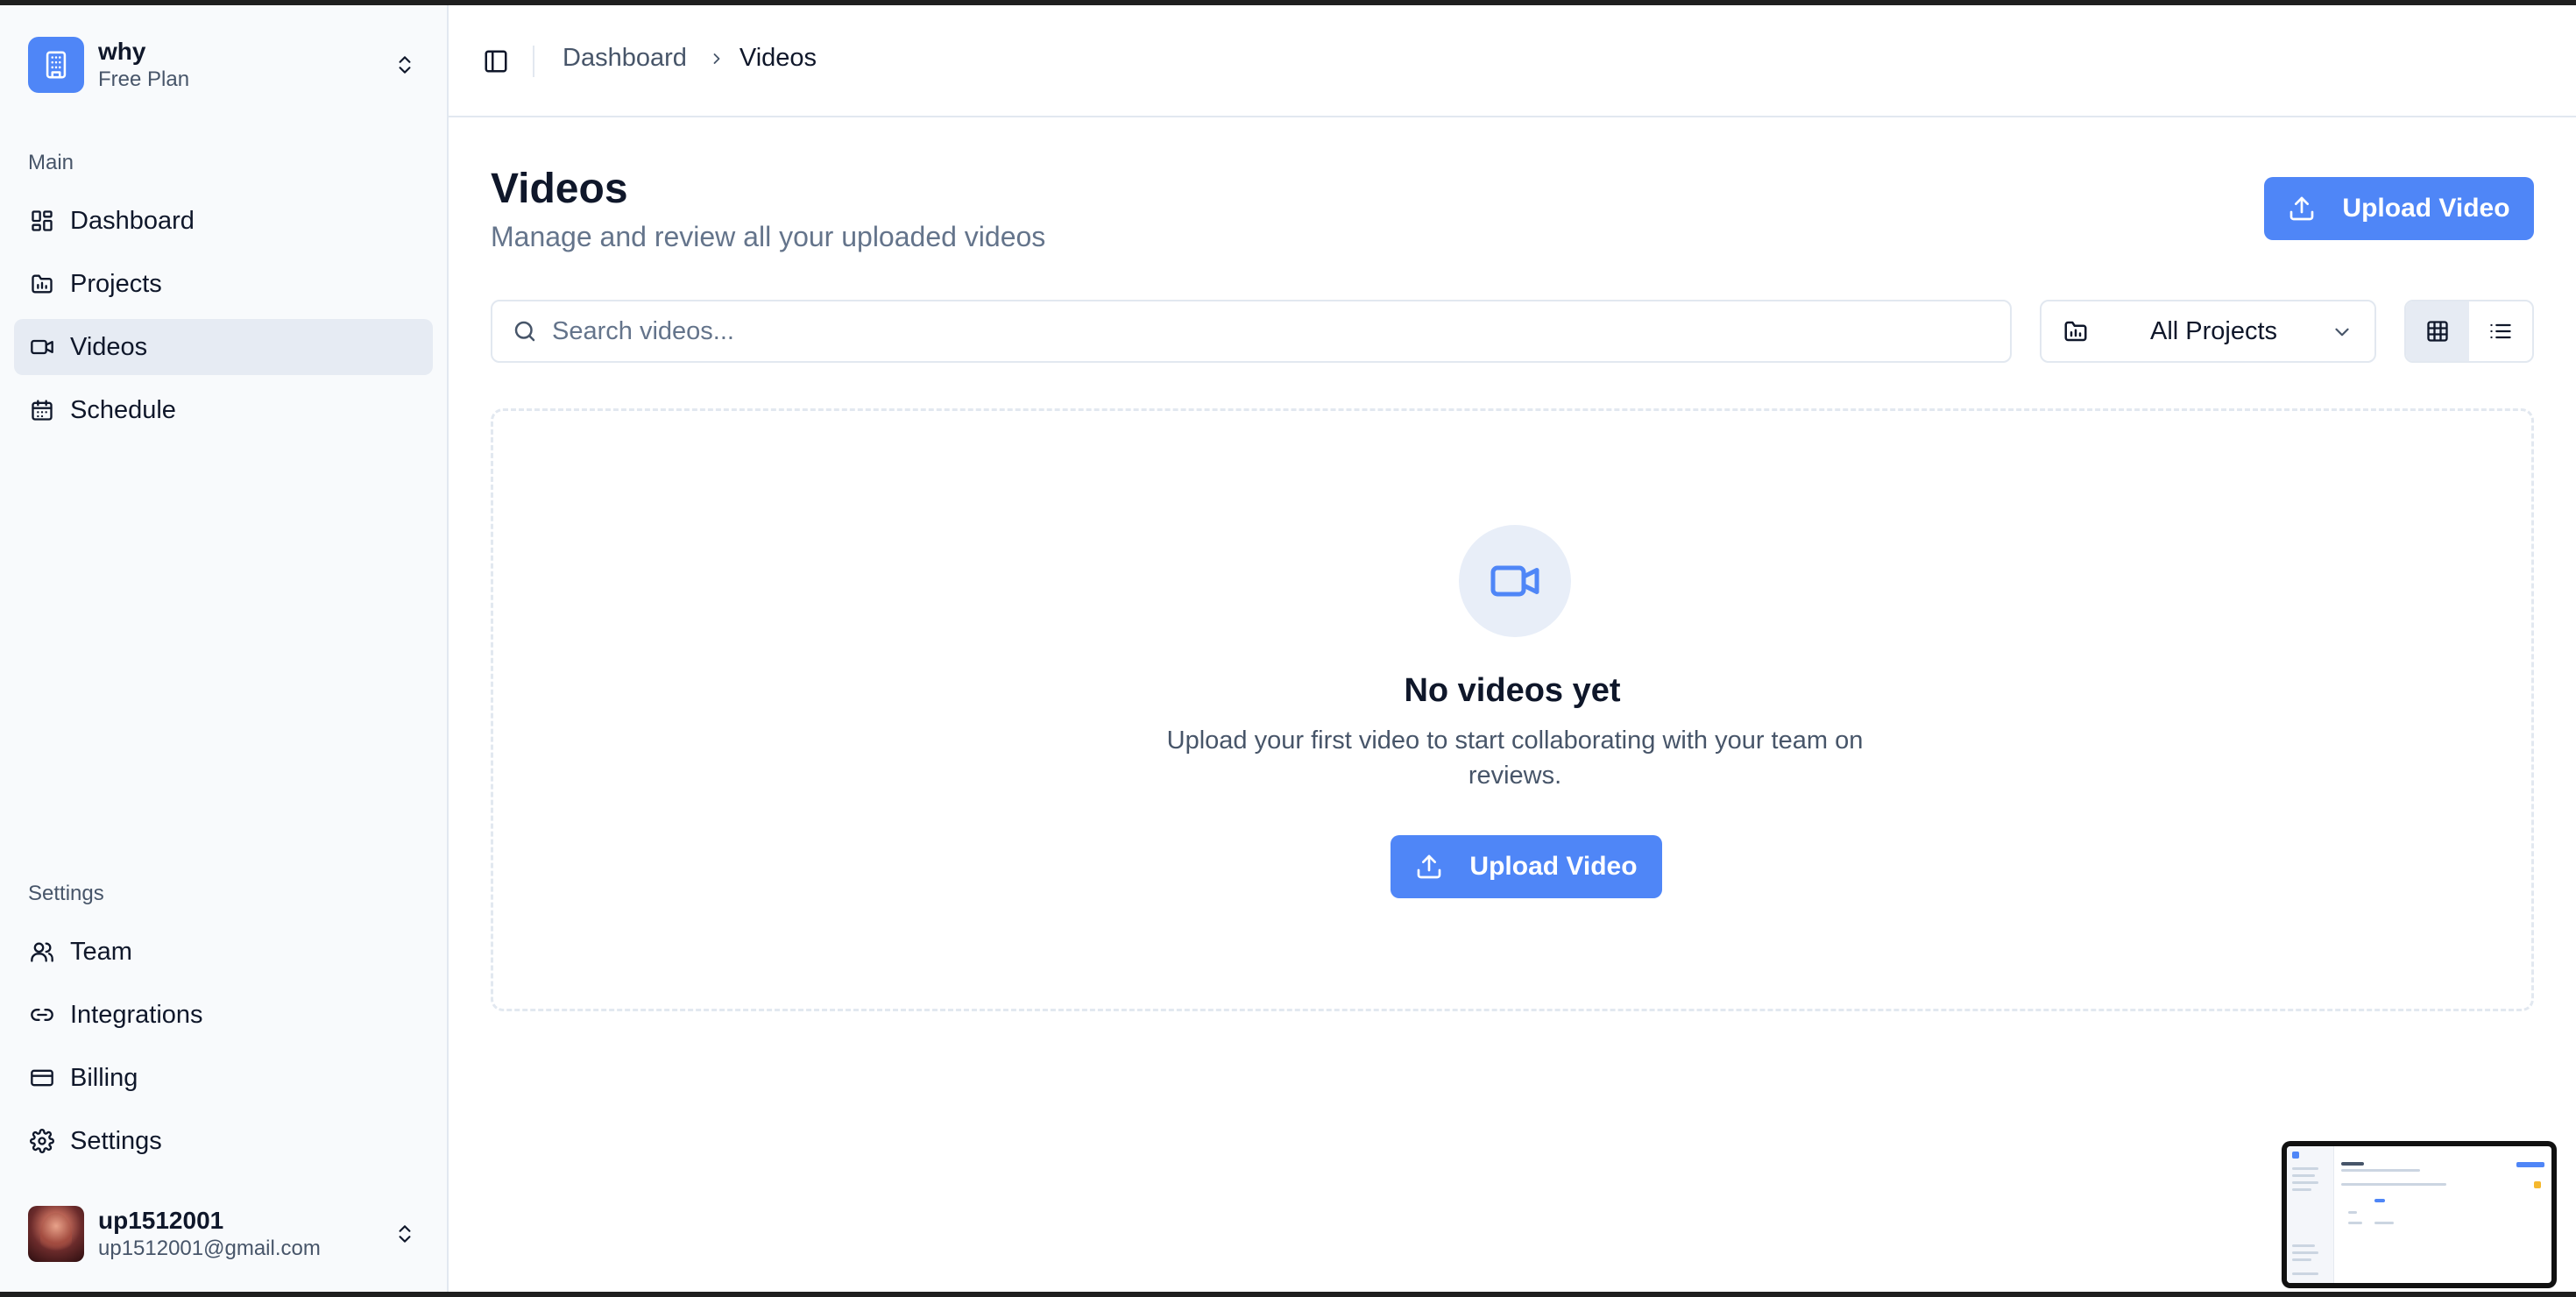 The height and width of the screenshot is (1297, 2576). I want to click on search-input, so click(1253, 331).